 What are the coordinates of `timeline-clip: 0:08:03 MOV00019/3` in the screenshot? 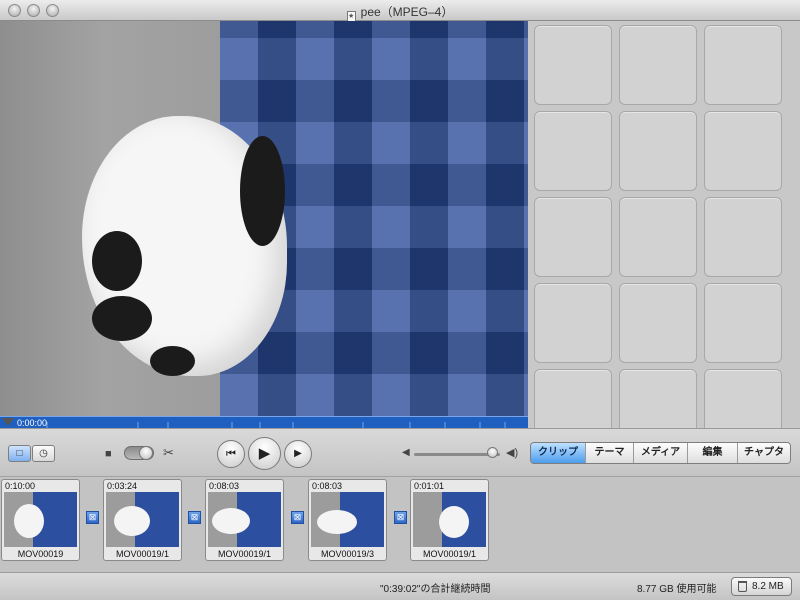 It's located at (347, 520).